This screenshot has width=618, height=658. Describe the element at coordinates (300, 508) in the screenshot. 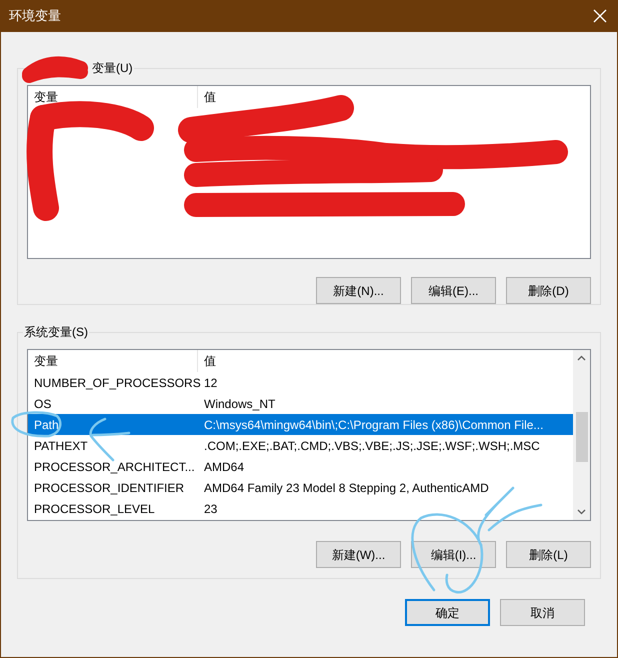

I see `variable-row: PROCESSOR_LEVEL 23` at that location.